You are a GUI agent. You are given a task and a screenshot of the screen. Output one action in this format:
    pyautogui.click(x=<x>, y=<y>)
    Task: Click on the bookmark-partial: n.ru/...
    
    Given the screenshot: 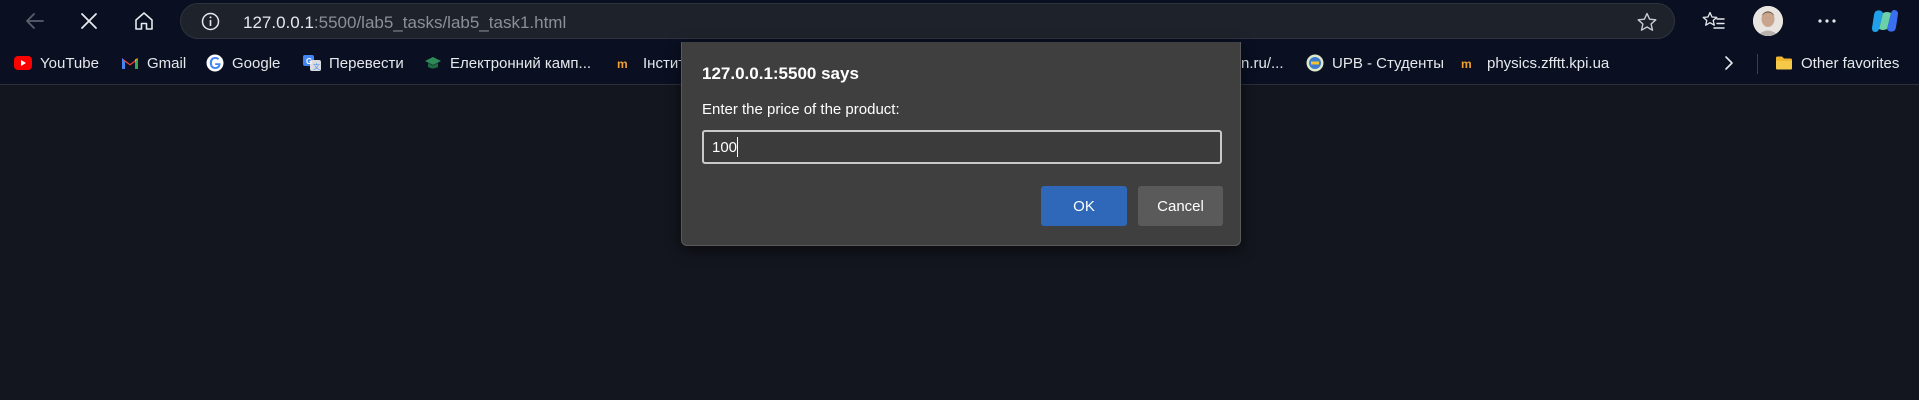 What is the action you would take?
    pyautogui.click(x=1262, y=63)
    